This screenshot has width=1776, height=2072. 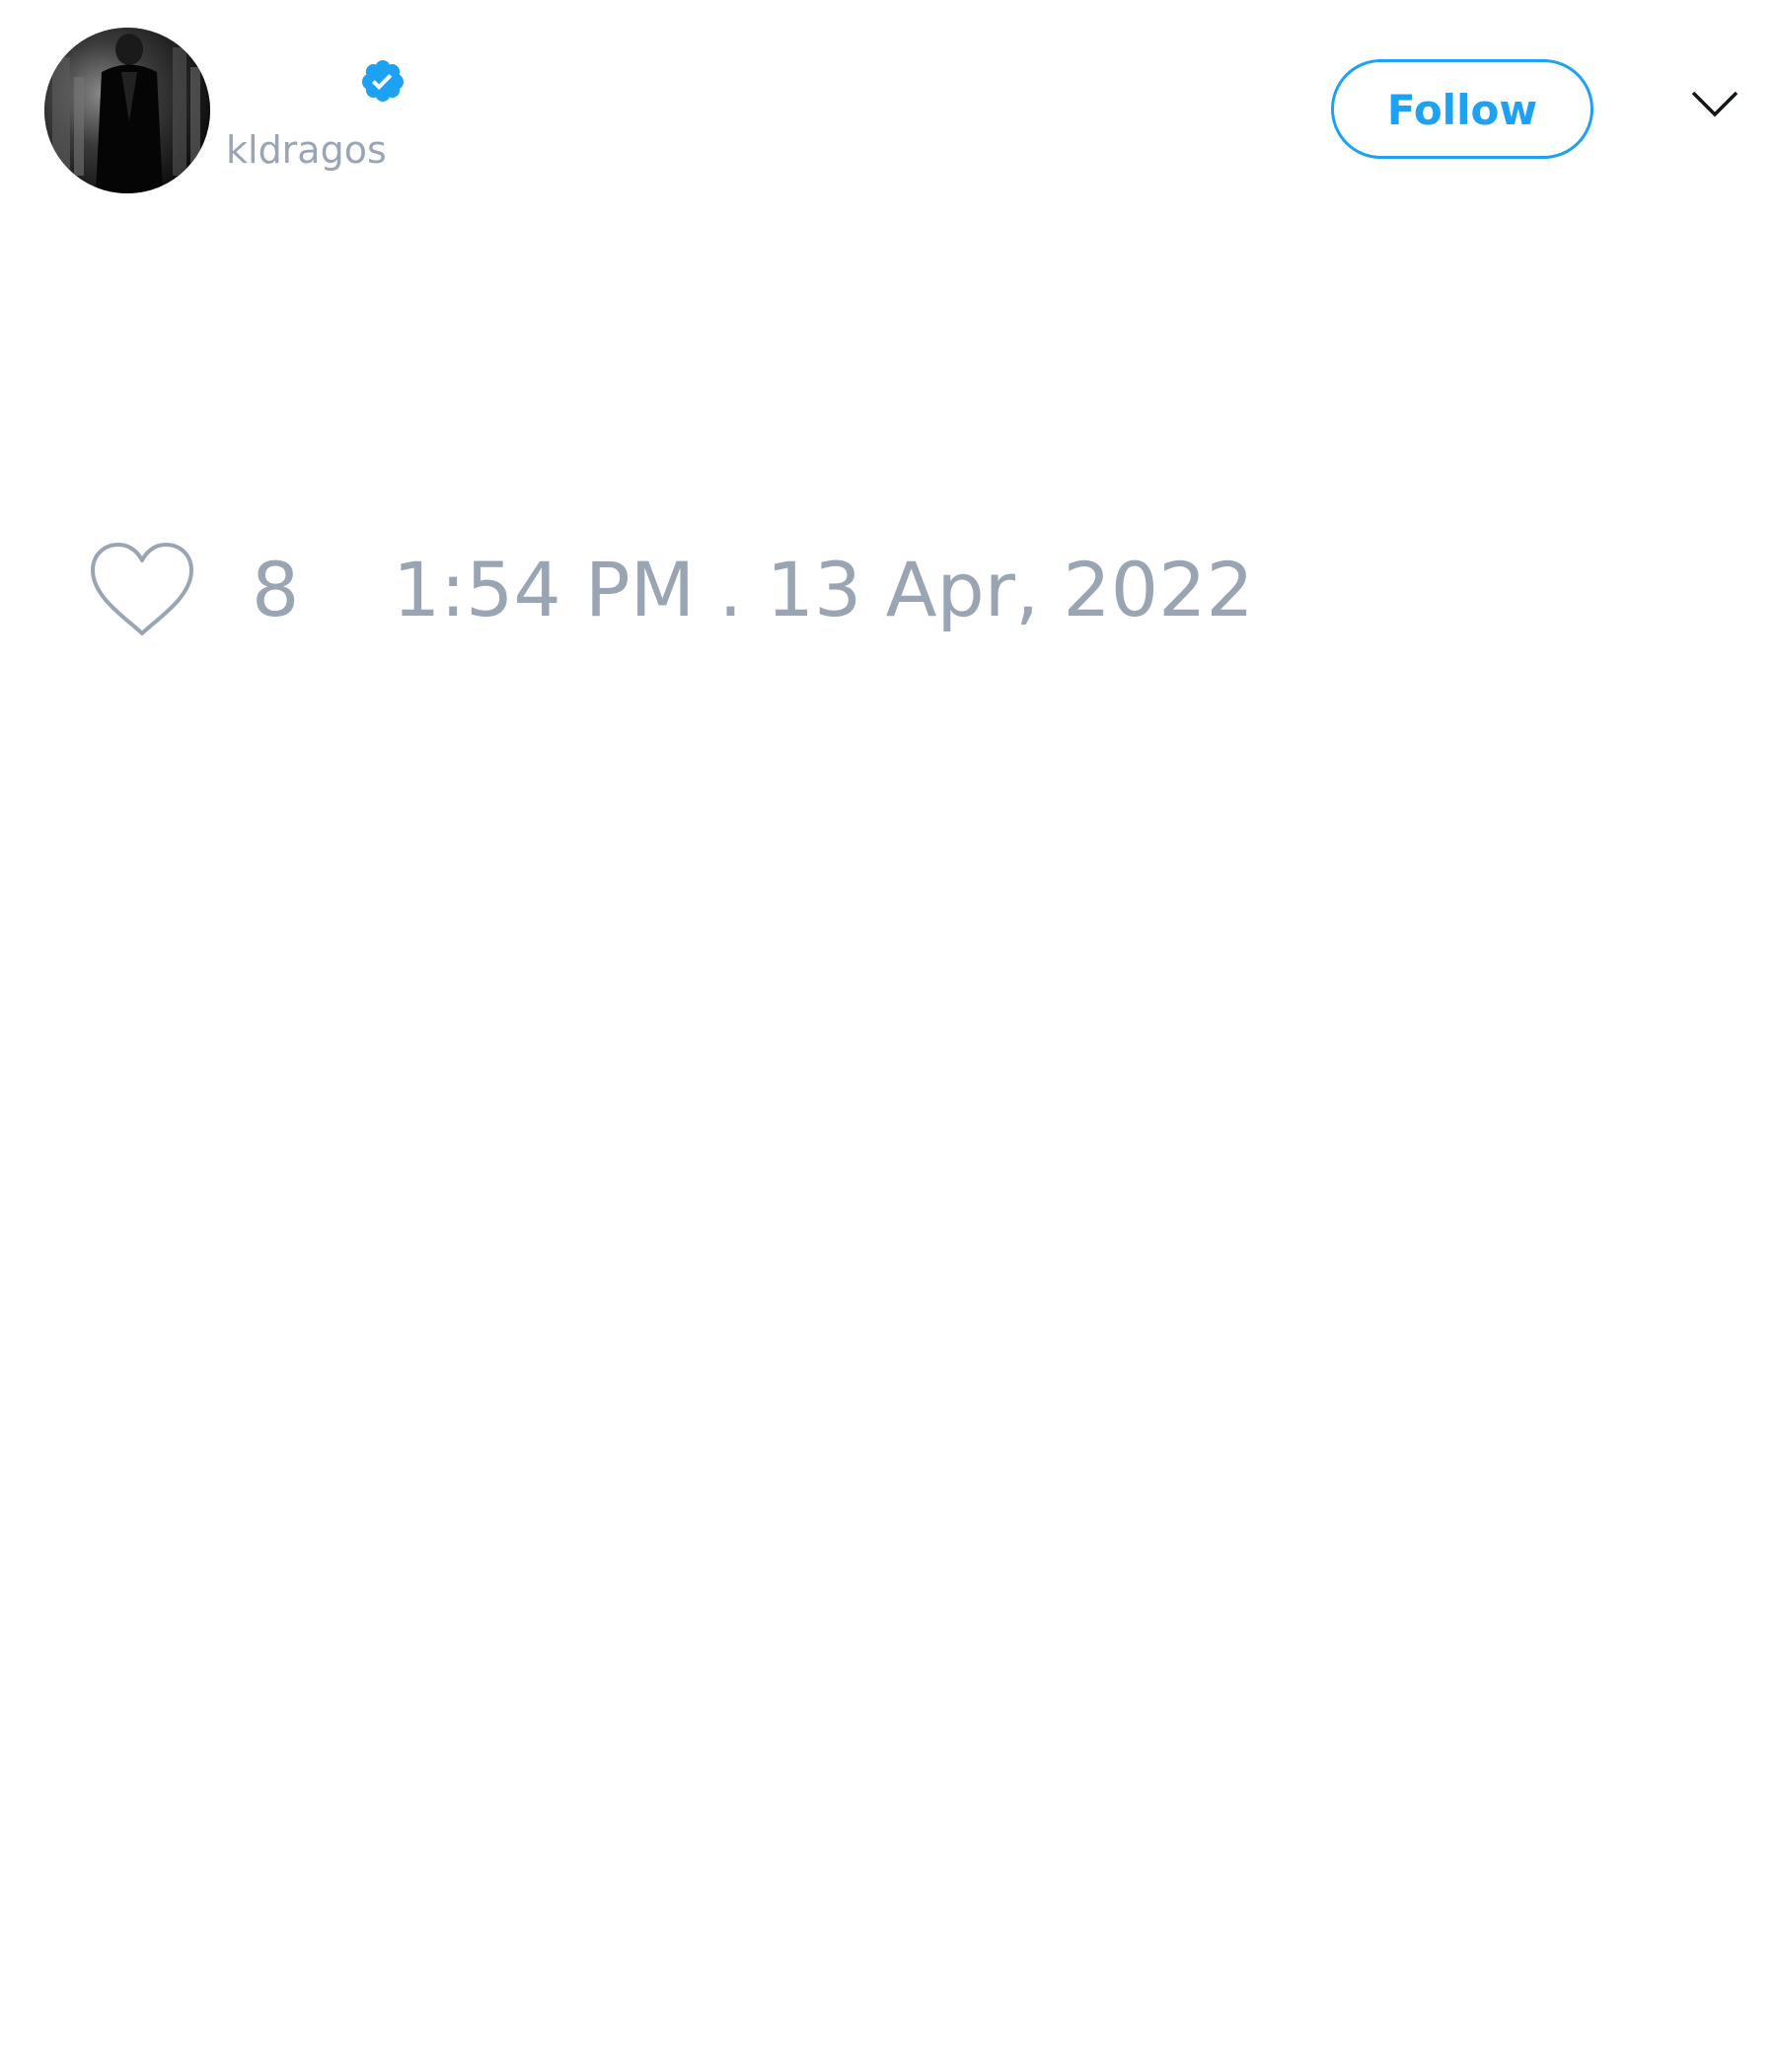 What do you see at coordinates (127, 111) in the screenshot?
I see `avatar` at bounding box center [127, 111].